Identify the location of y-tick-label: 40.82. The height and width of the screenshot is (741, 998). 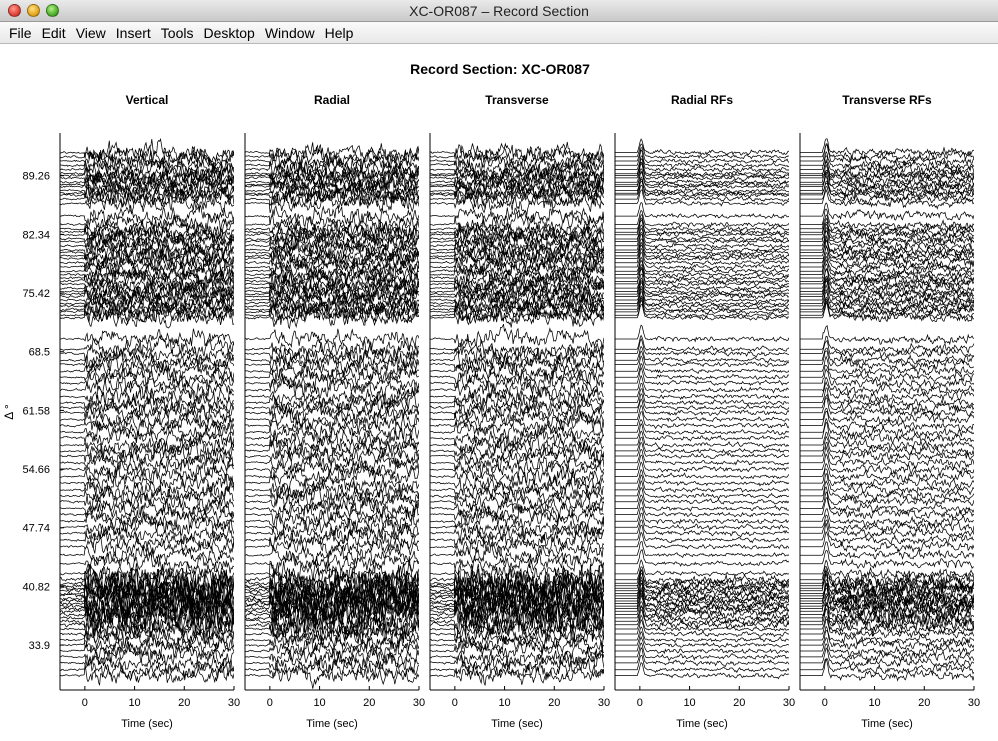
(36, 587).